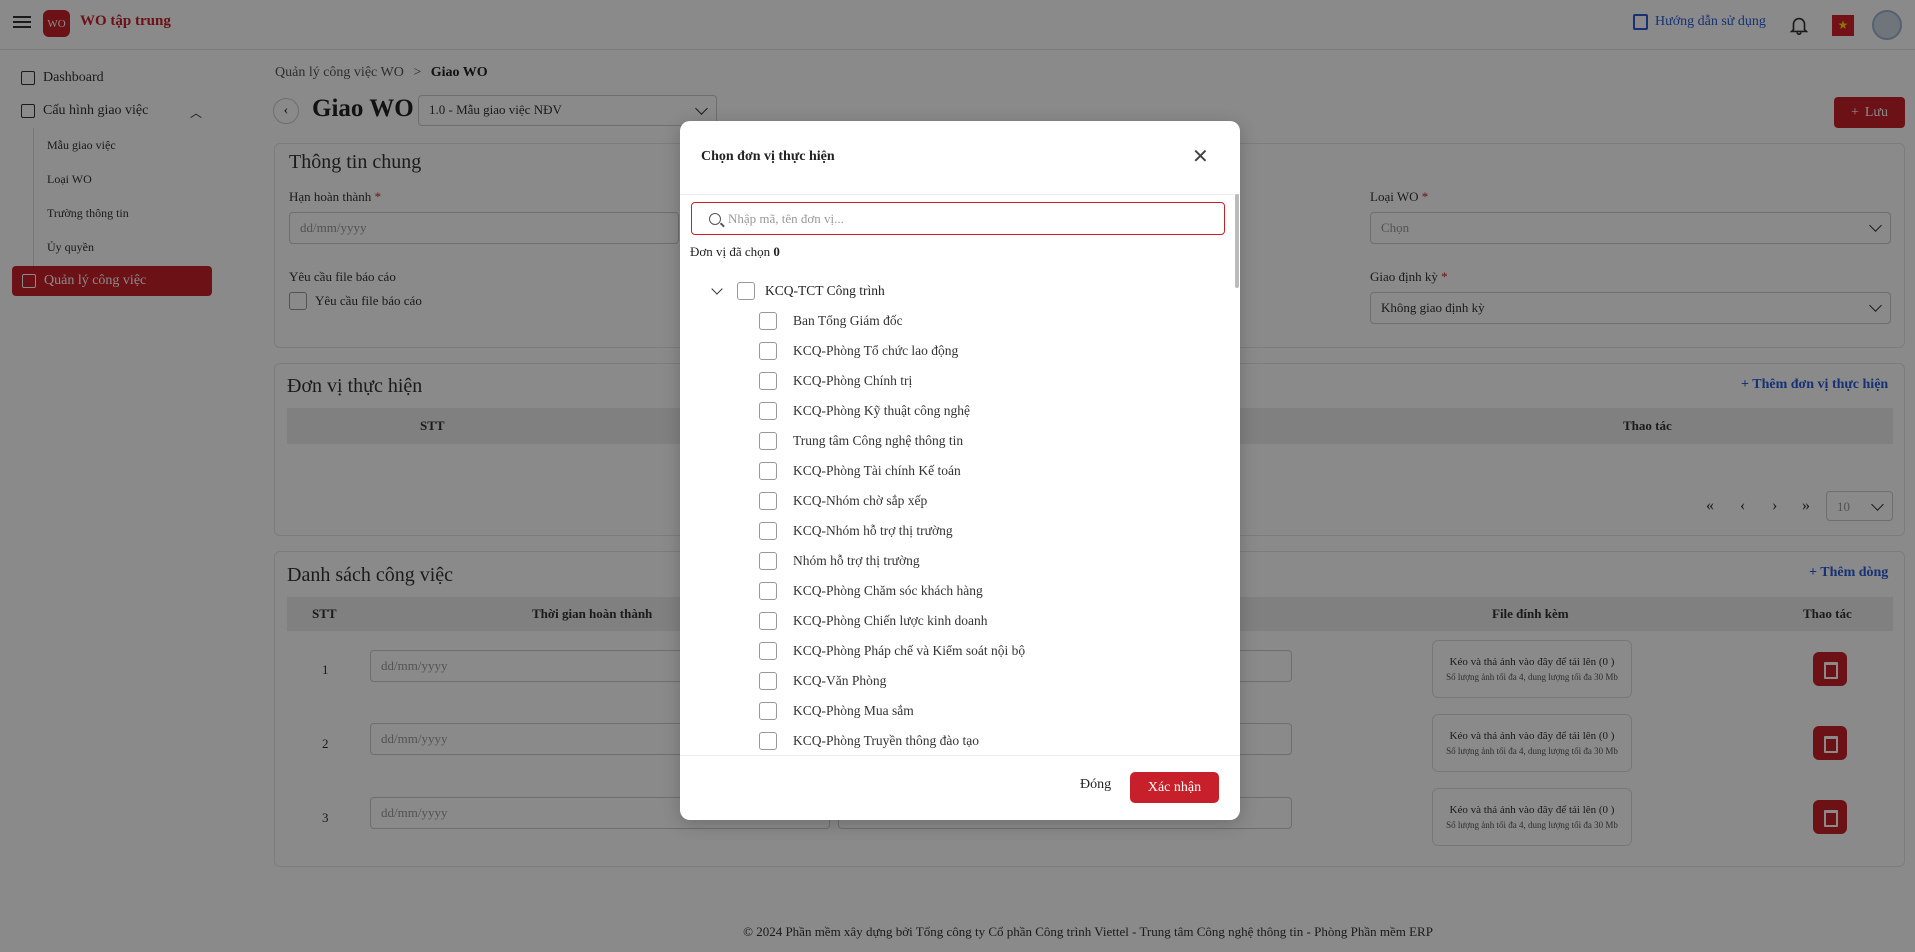  Describe the element at coordinates (825, 290) in the screenshot. I see `tree-root-label: KCQ-TCT Công trình` at that location.